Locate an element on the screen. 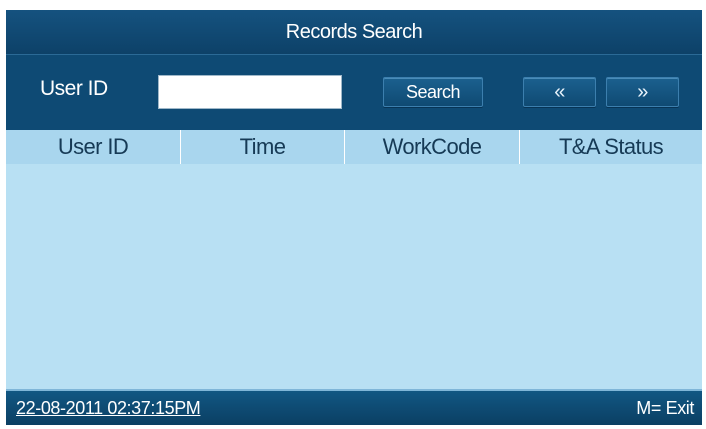 The image size is (706, 429). table-header: User ID Time WorkCode T&A Status is located at coordinates (354, 147).